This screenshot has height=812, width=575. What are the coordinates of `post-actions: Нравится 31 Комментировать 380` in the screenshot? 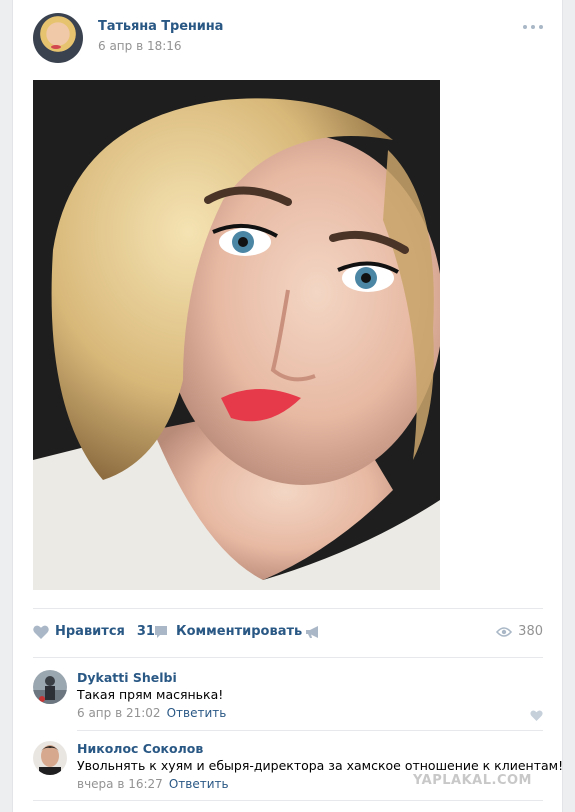 It's located at (288, 633).